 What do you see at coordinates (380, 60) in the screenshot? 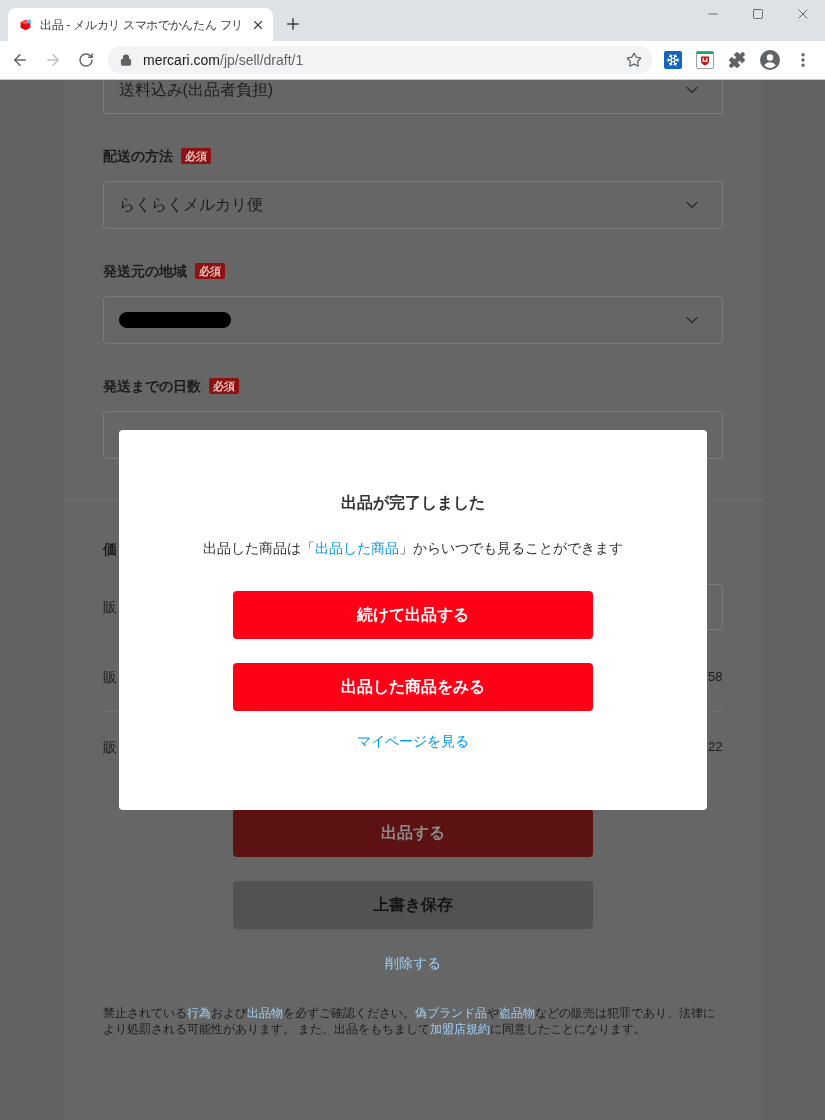
I see `address-bar: mercari.com/jp/sell/draft/1` at bounding box center [380, 60].